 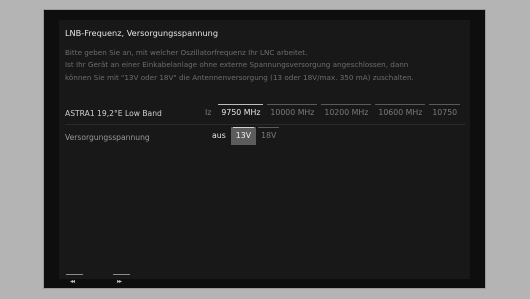 What do you see at coordinates (208, 113) in the screenshot?
I see `lnb-option-partial: Iz` at bounding box center [208, 113].